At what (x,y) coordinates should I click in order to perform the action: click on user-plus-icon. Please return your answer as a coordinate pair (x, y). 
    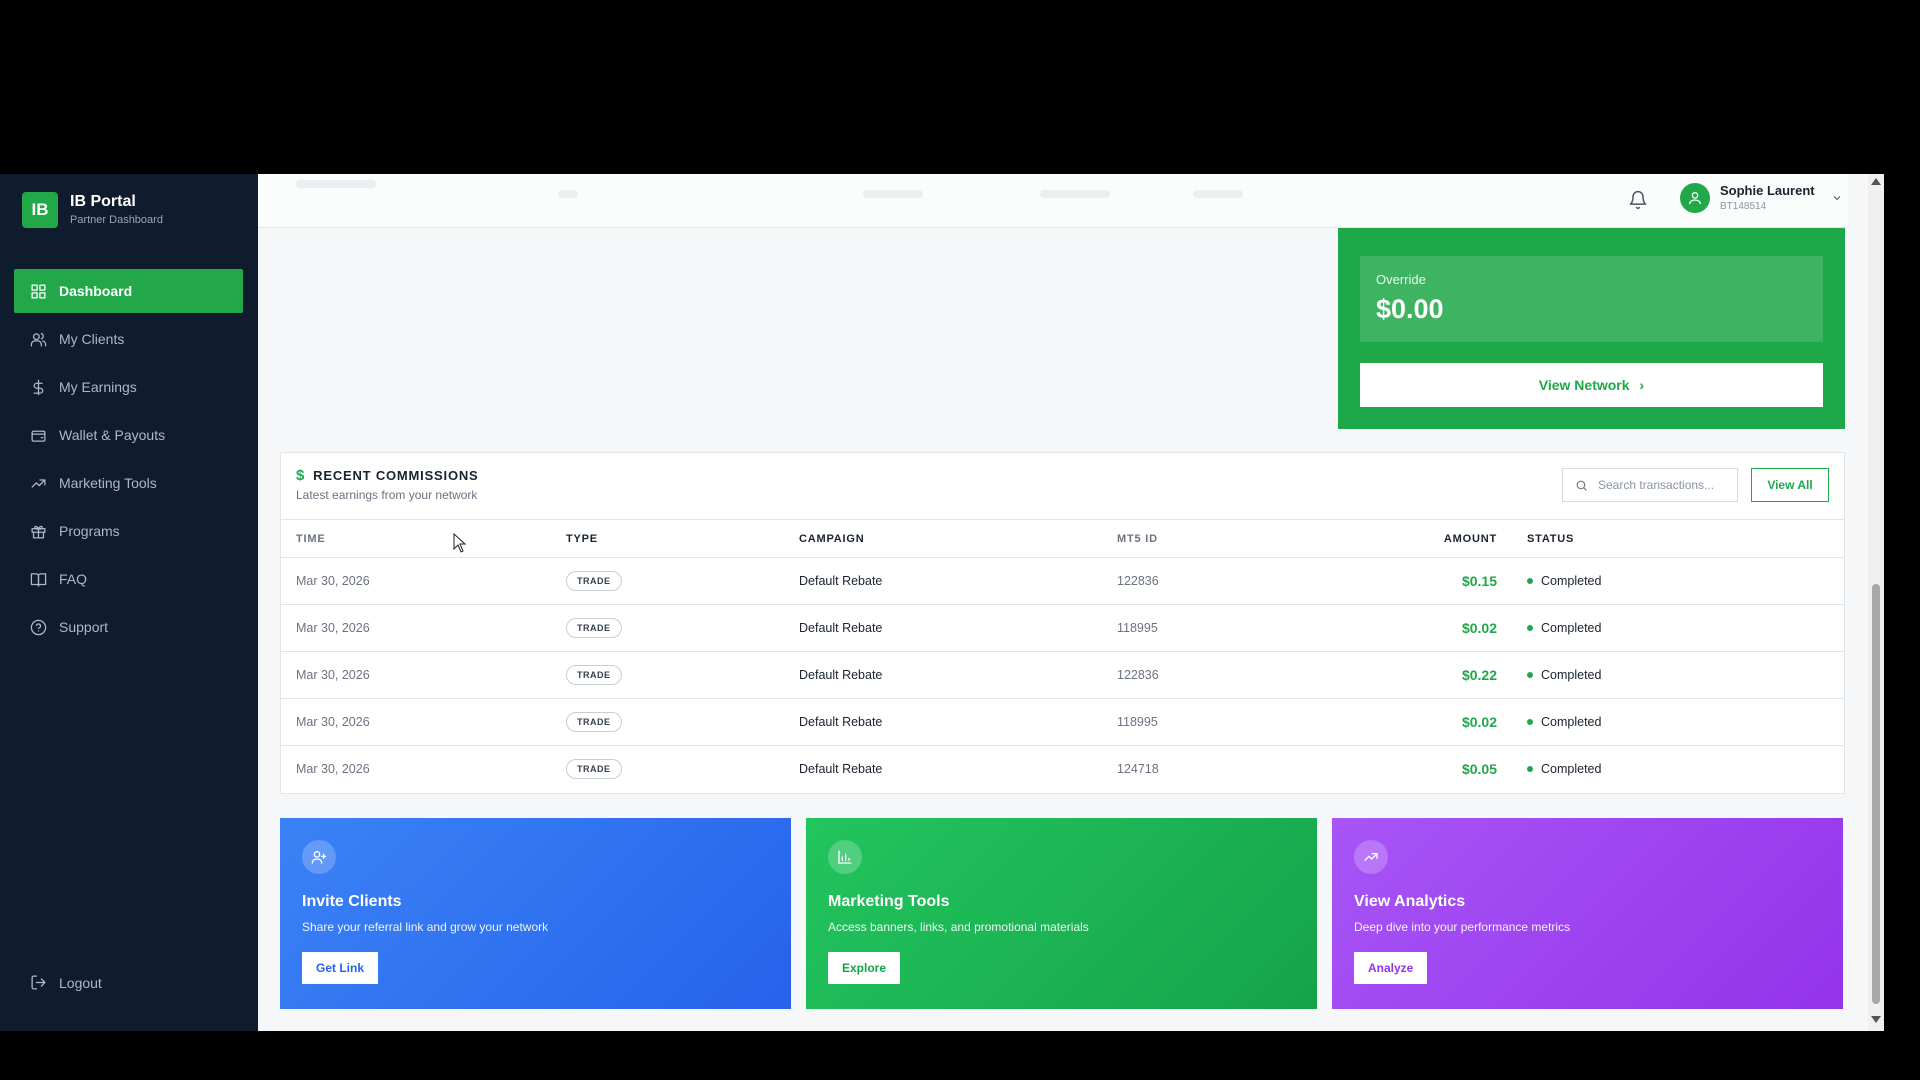
    Looking at the image, I should click on (319, 857).